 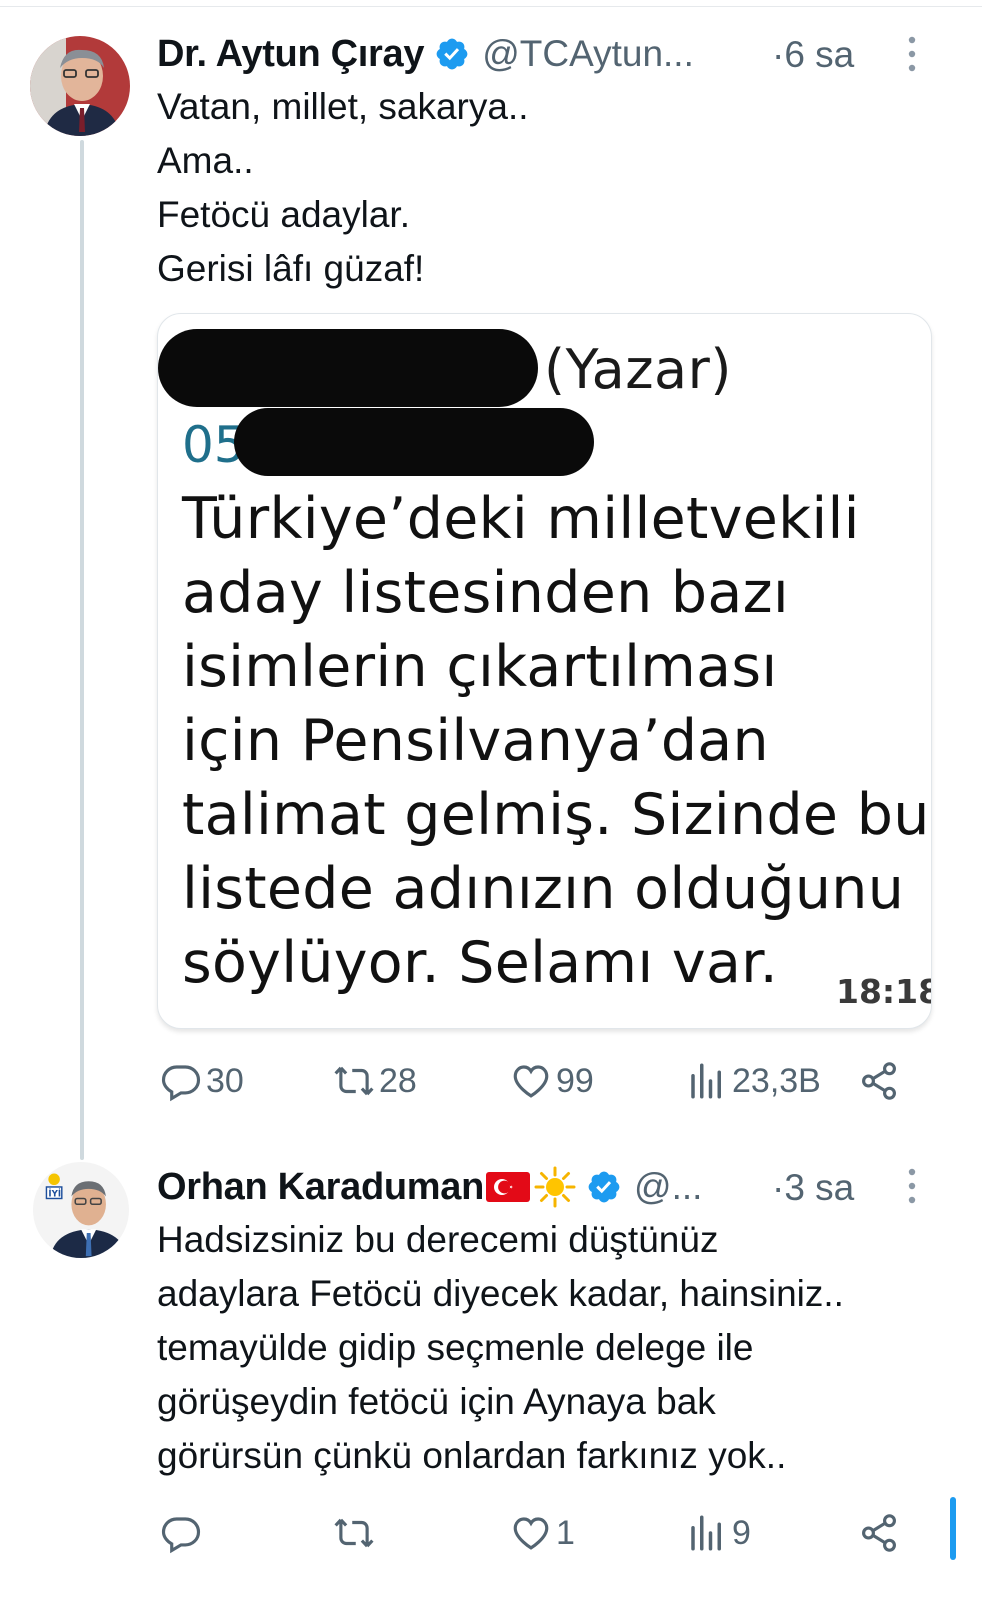 What do you see at coordinates (291, 268) in the screenshot?
I see `tweet1-line: Gerisi lâfı güzaf!` at bounding box center [291, 268].